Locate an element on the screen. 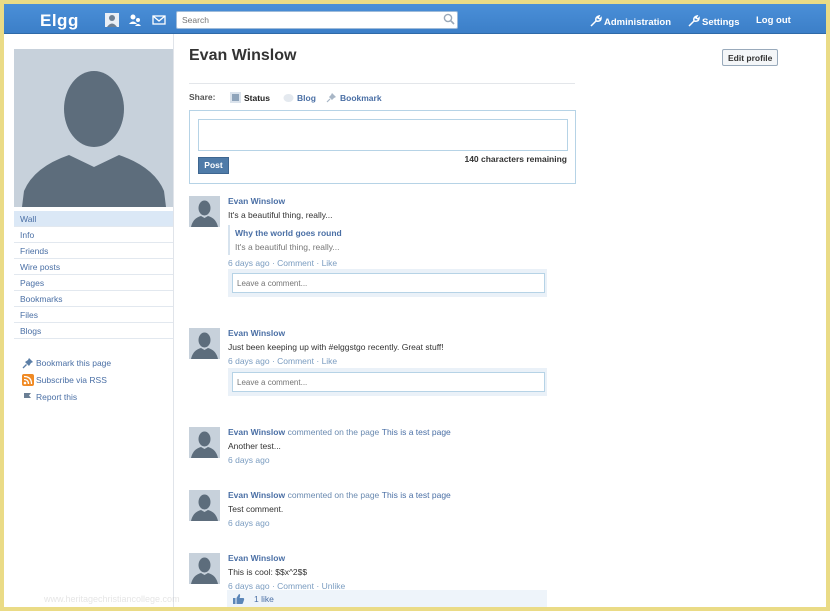 The height and width of the screenshot is (611, 830). search-icon is located at coordinates (449, 19).